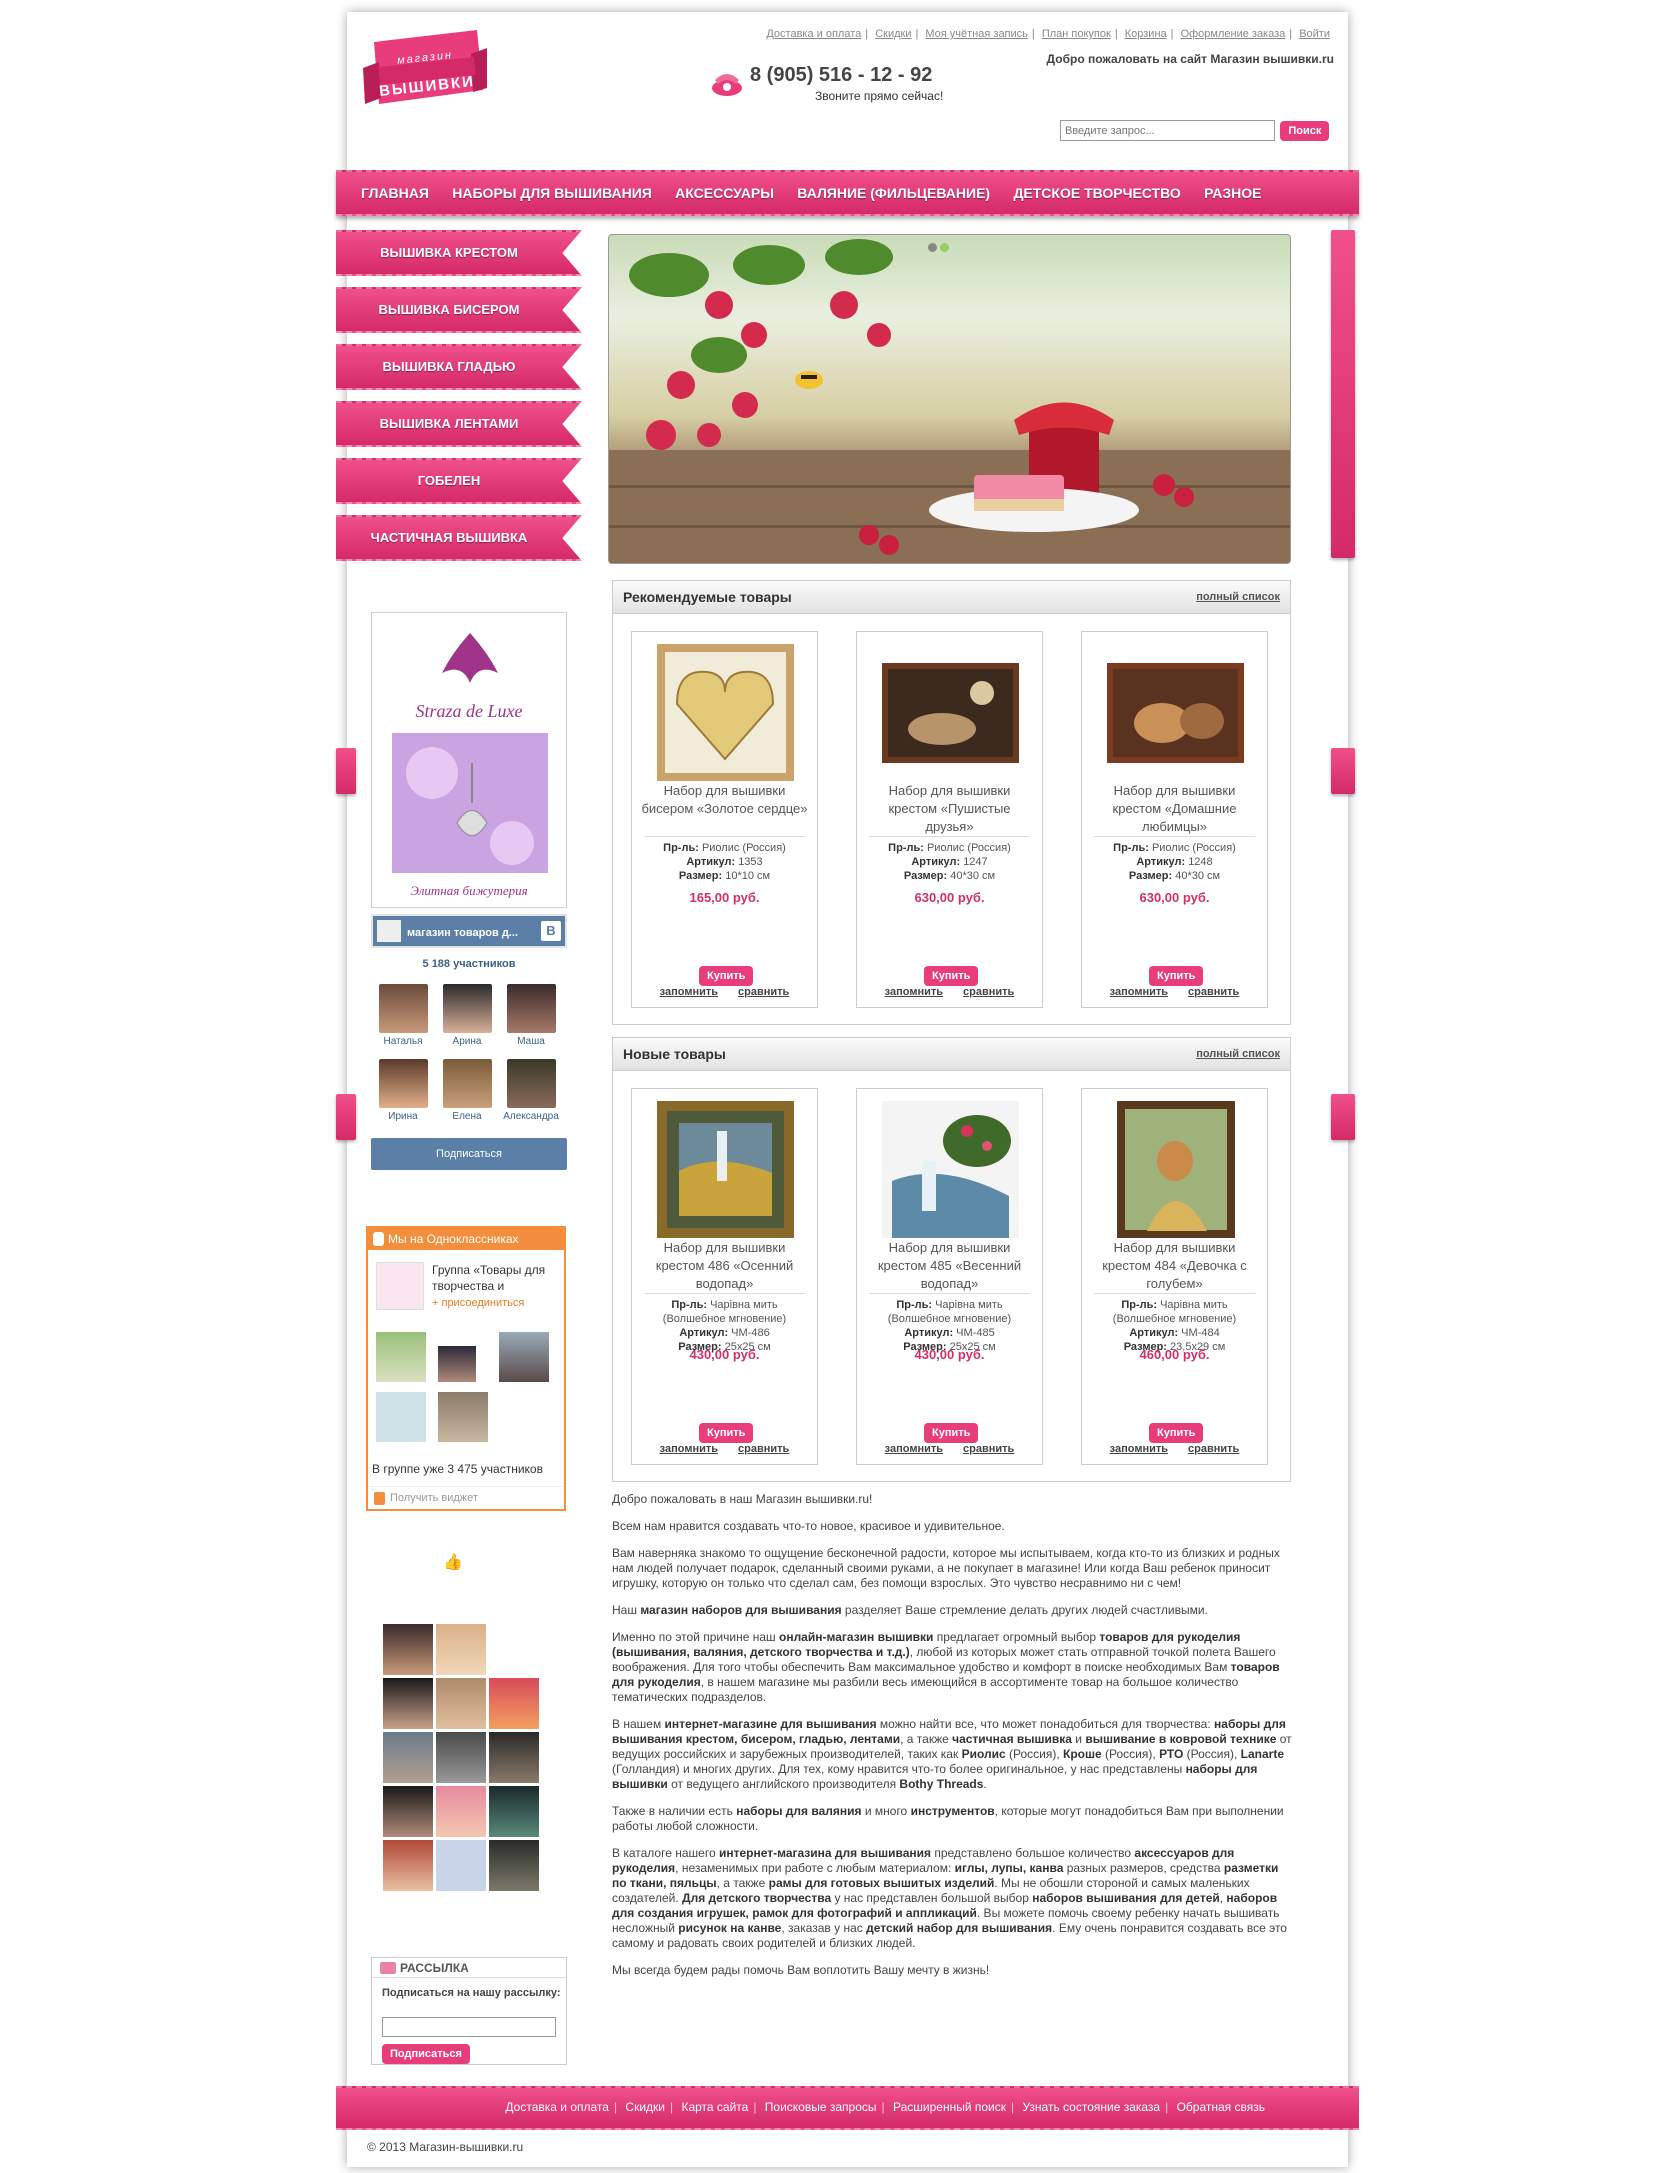  What do you see at coordinates (403, 1090) in the screenshot?
I see `vk-member: Ирина` at bounding box center [403, 1090].